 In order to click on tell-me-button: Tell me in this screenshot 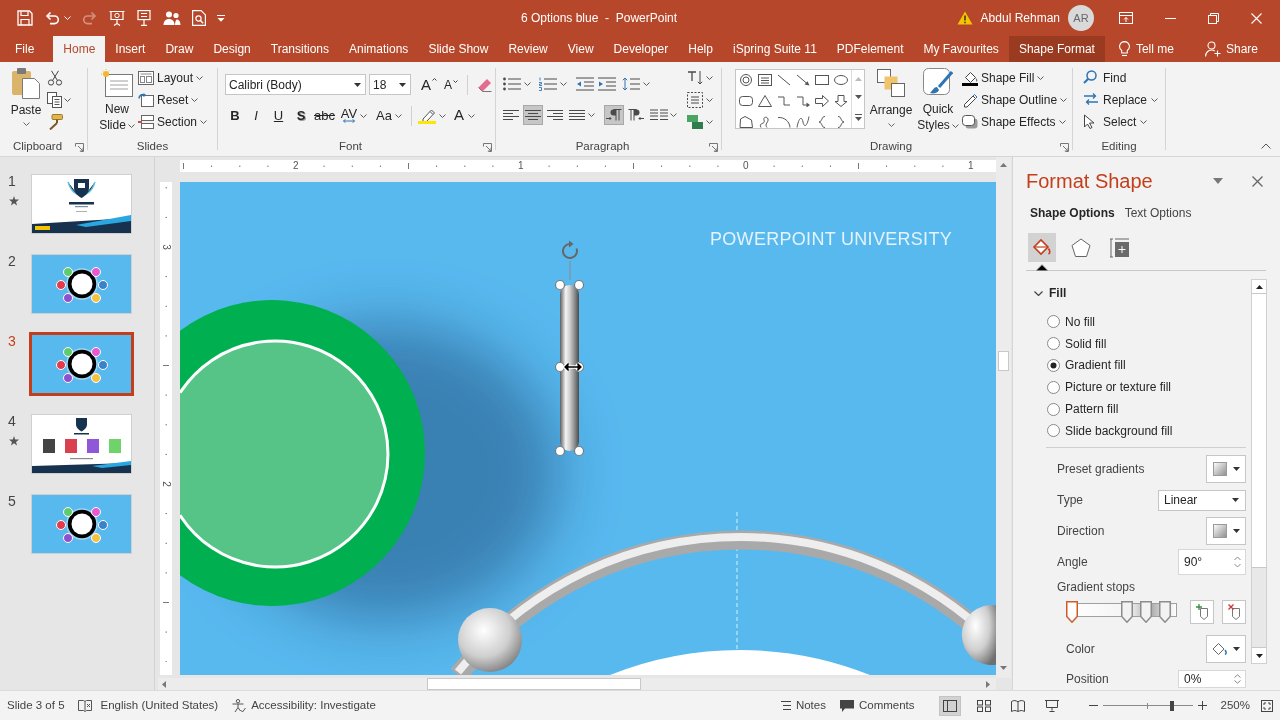, I will do `click(1146, 49)`.